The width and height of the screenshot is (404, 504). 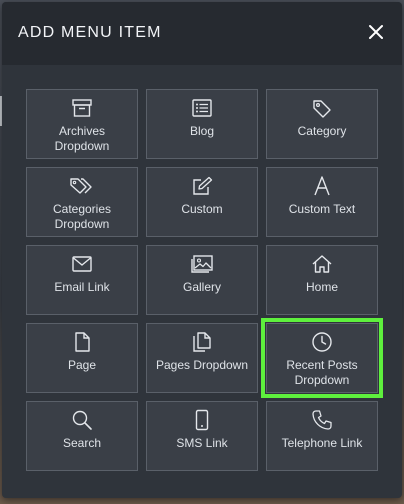 What do you see at coordinates (202, 365) in the screenshot?
I see `tile-label: Pages Dropdown` at bounding box center [202, 365].